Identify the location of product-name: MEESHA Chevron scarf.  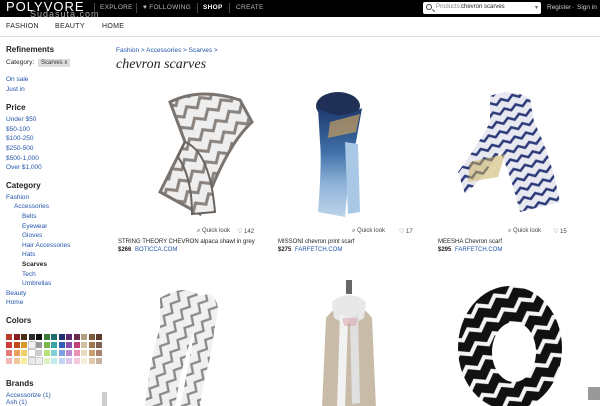
(470, 242).